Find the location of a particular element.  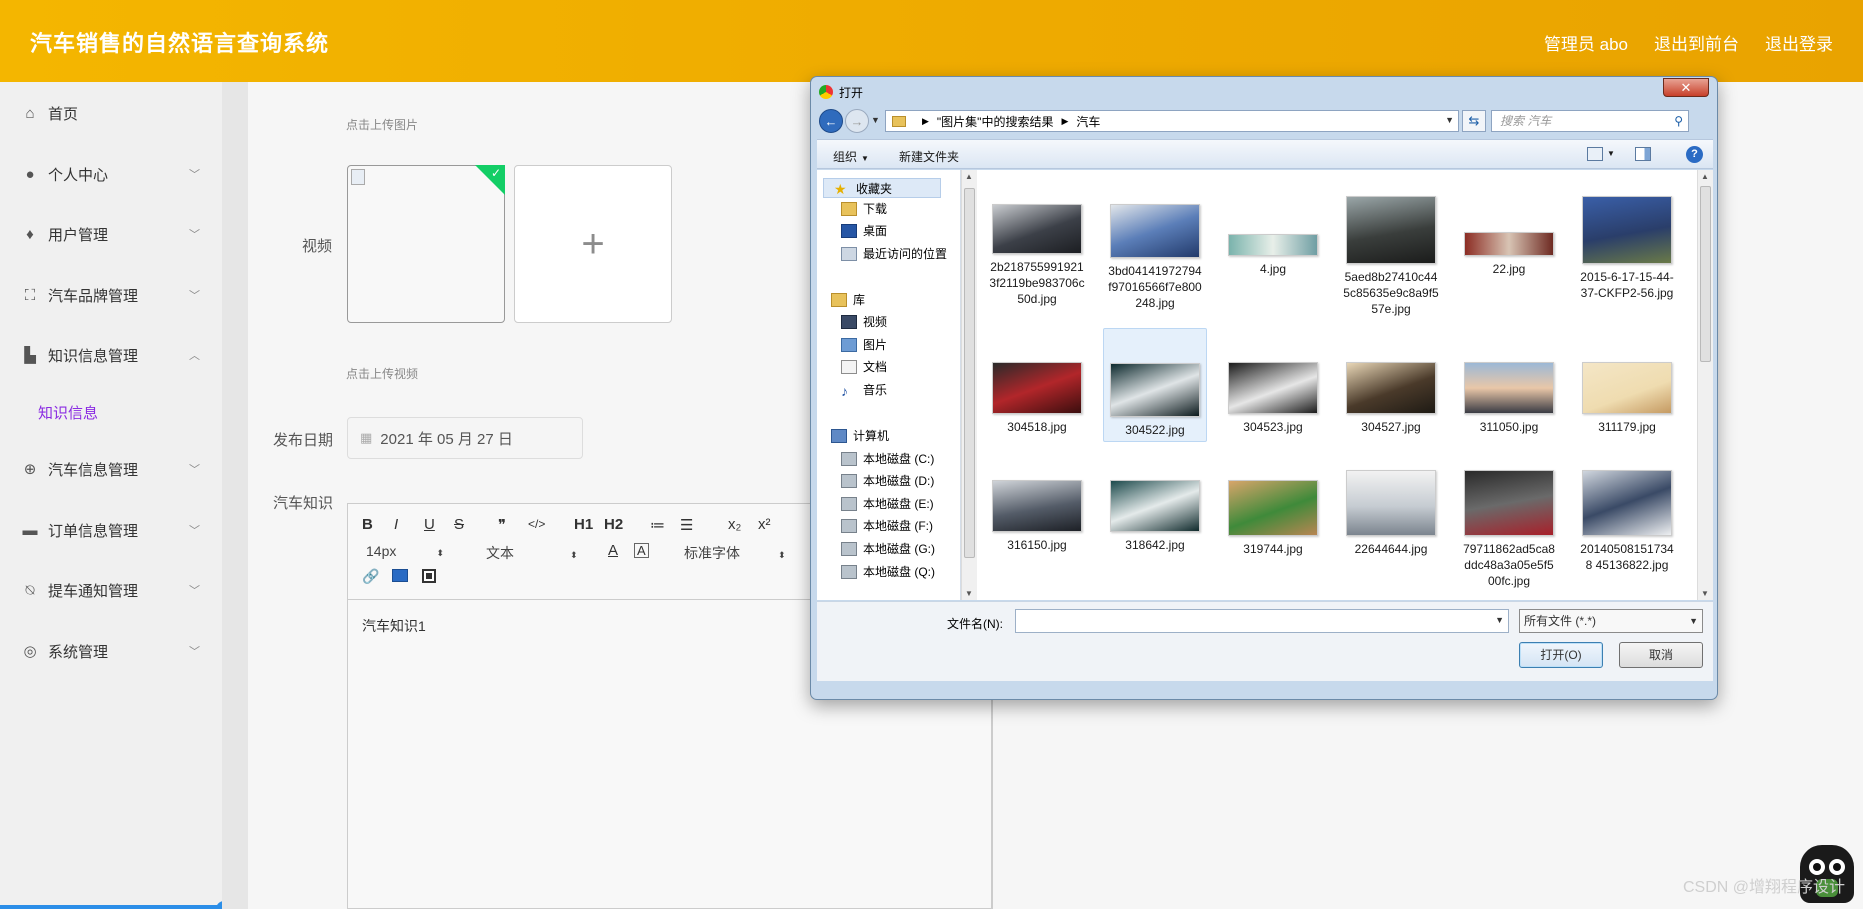

file-item: 2b2187559919213f2119be983706c50d.jpg is located at coordinates (1037, 255).